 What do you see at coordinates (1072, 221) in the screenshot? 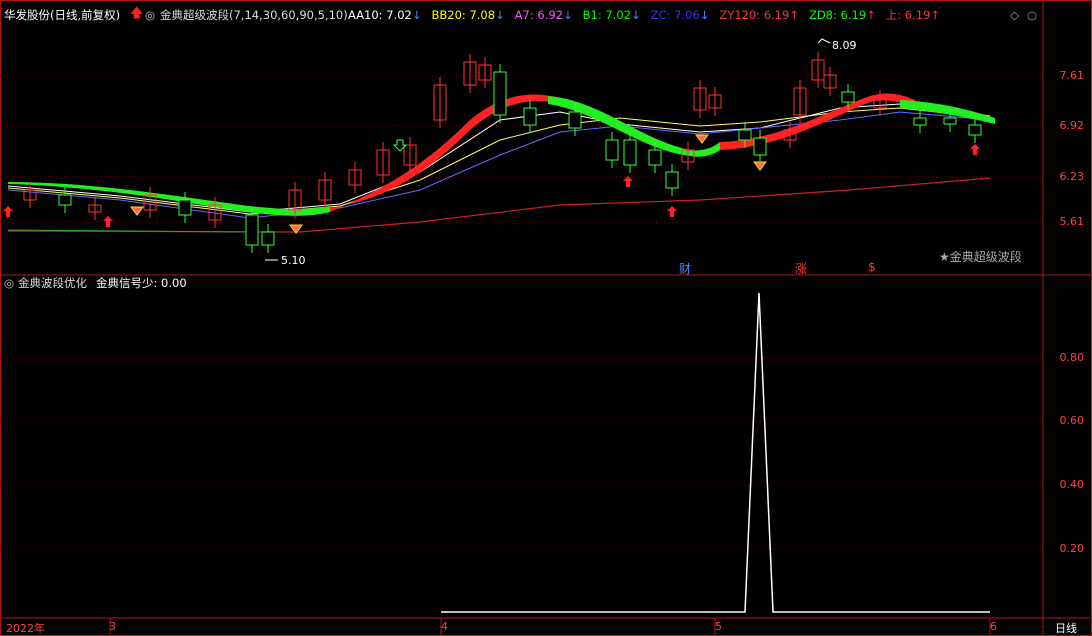
I see `y-tick-upper-4: 5.61` at bounding box center [1072, 221].